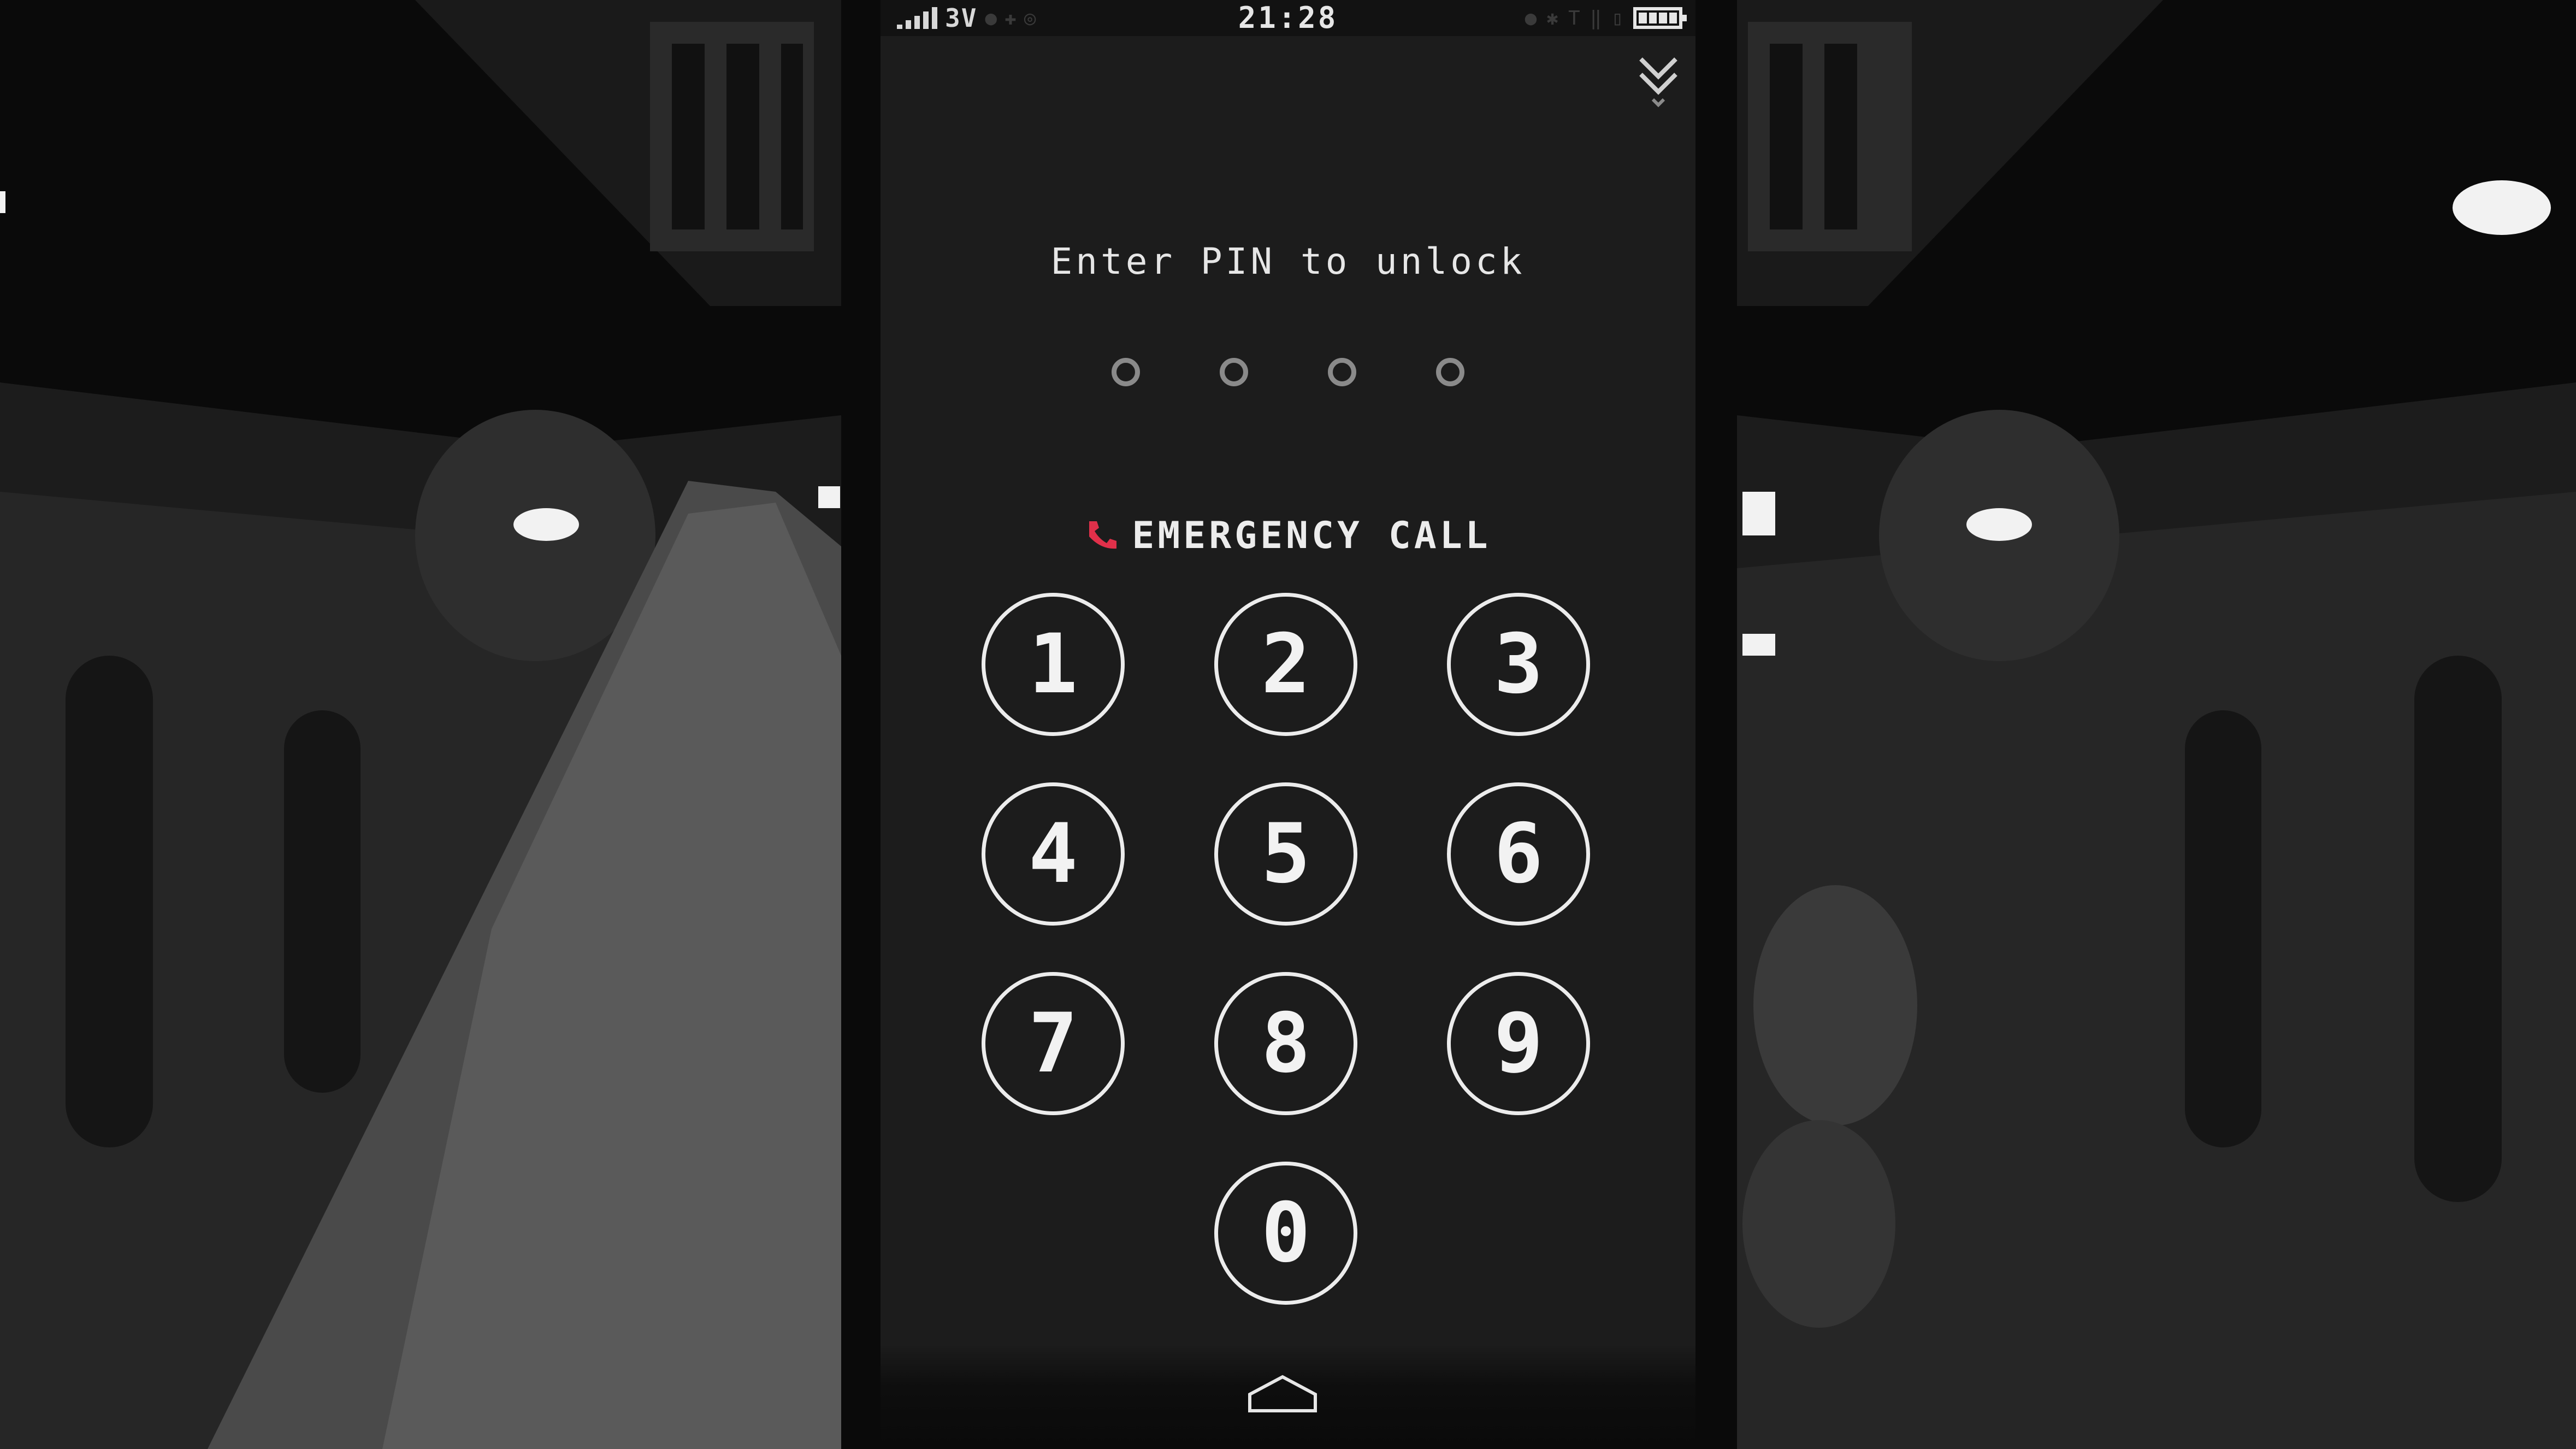  What do you see at coordinates (1053, 664) in the screenshot?
I see `keypad-key-1: 1` at bounding box center [1053, 664].